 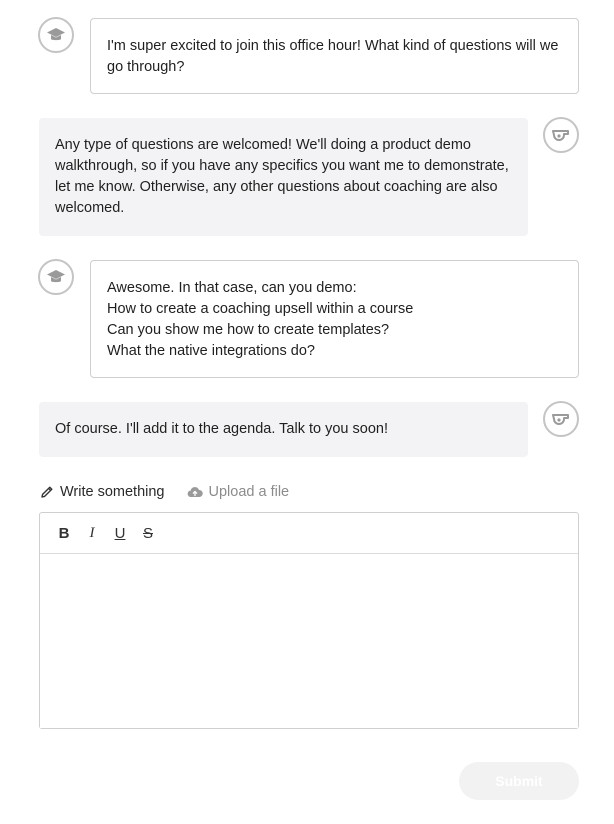 I want to click on strikethrough-button: S, so click(x=148, y=533).